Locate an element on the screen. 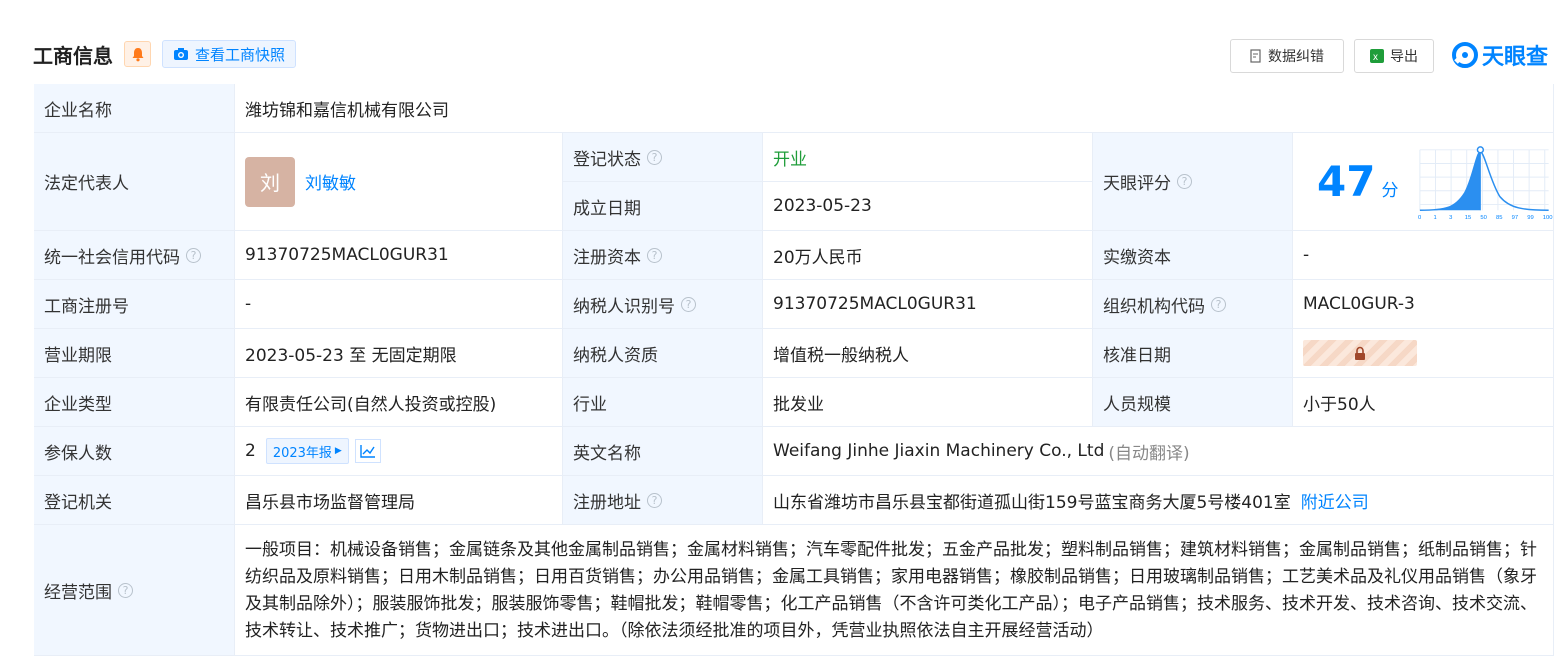  reg-capital-value: 20万人民币 is located at coordinates (928, 255).